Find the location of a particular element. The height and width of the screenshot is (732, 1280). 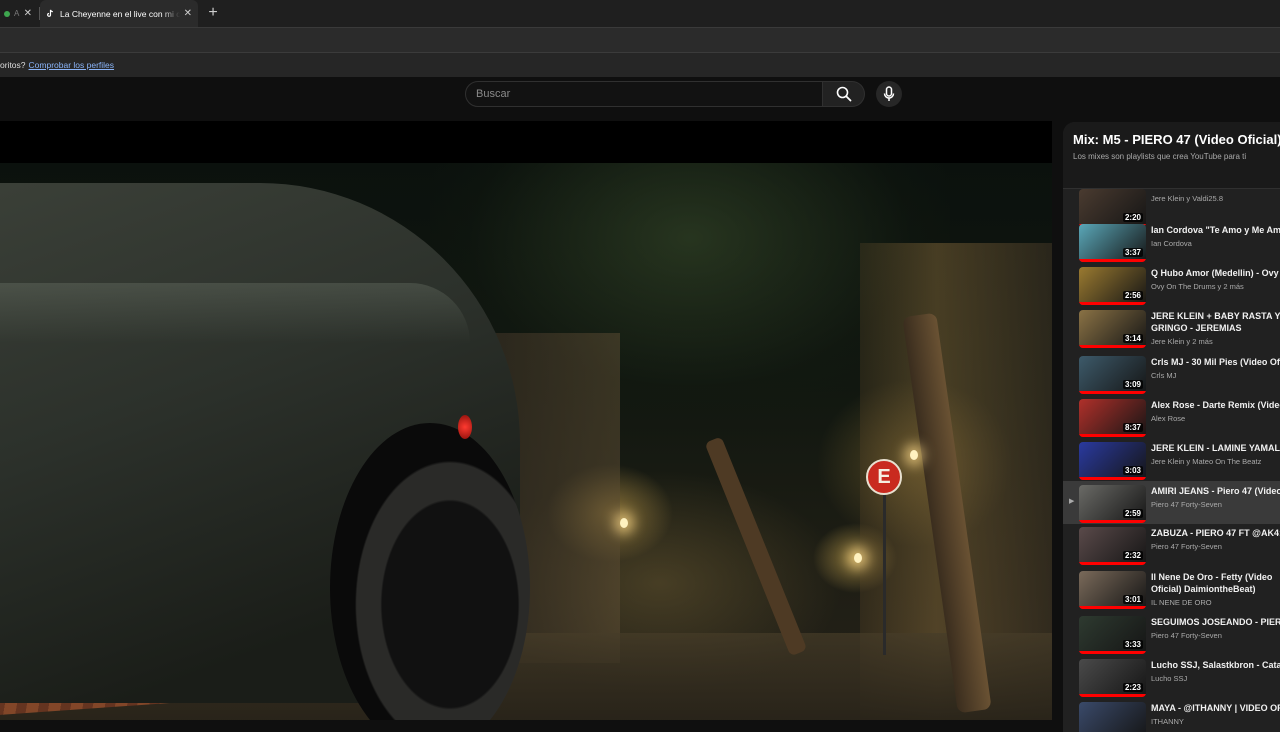

video-thumbnail: 3:37 is located at coordinates (1112, 243).